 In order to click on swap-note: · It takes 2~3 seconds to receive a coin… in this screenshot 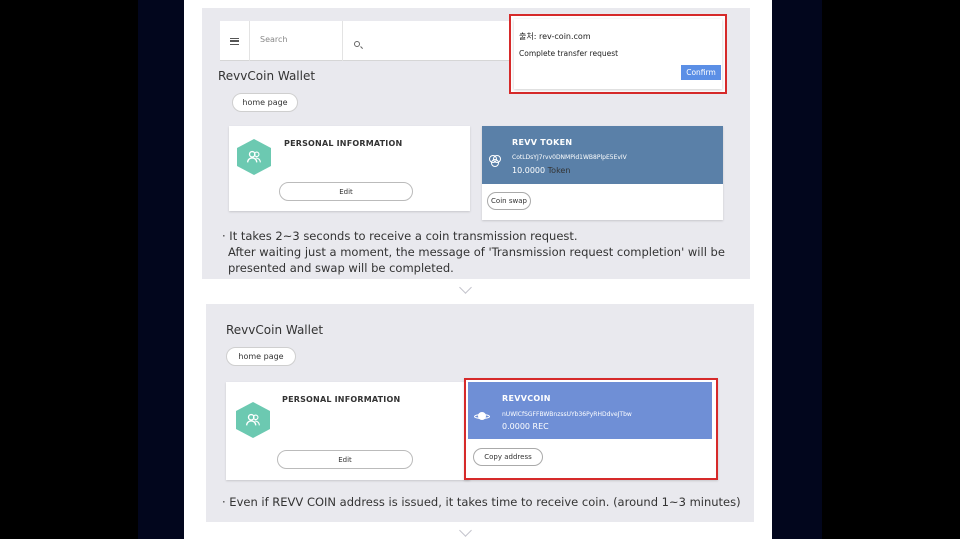, I will do `click(473, 252)`.